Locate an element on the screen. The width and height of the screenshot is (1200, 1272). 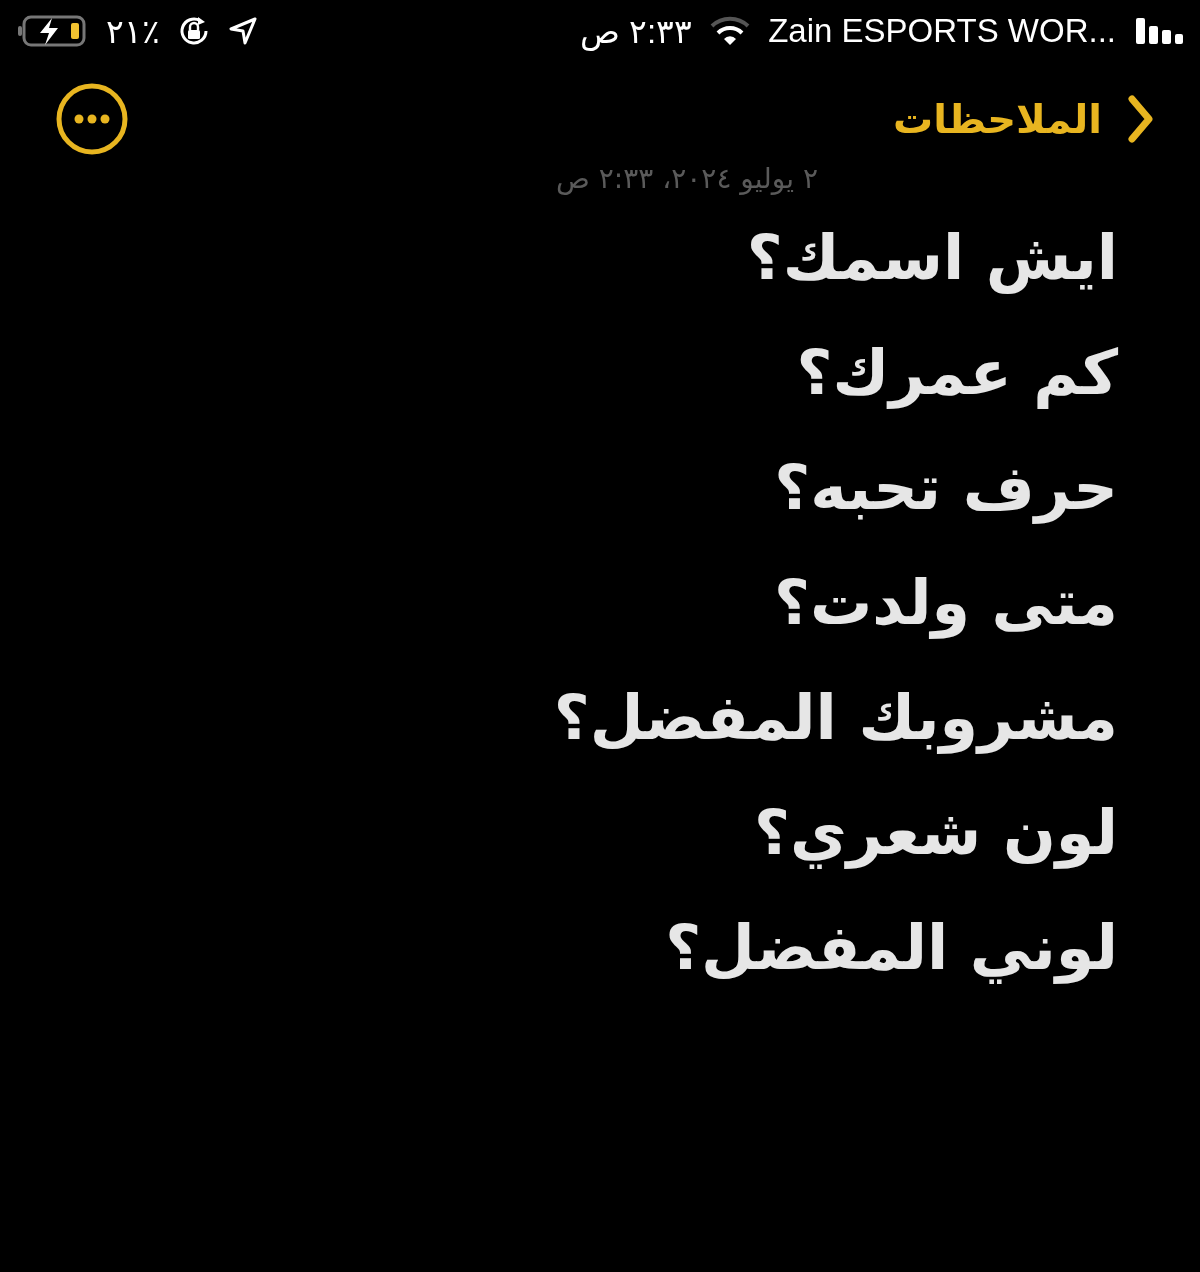
note-line: ايش اسمك؟ is located at coordinates (932, 258).